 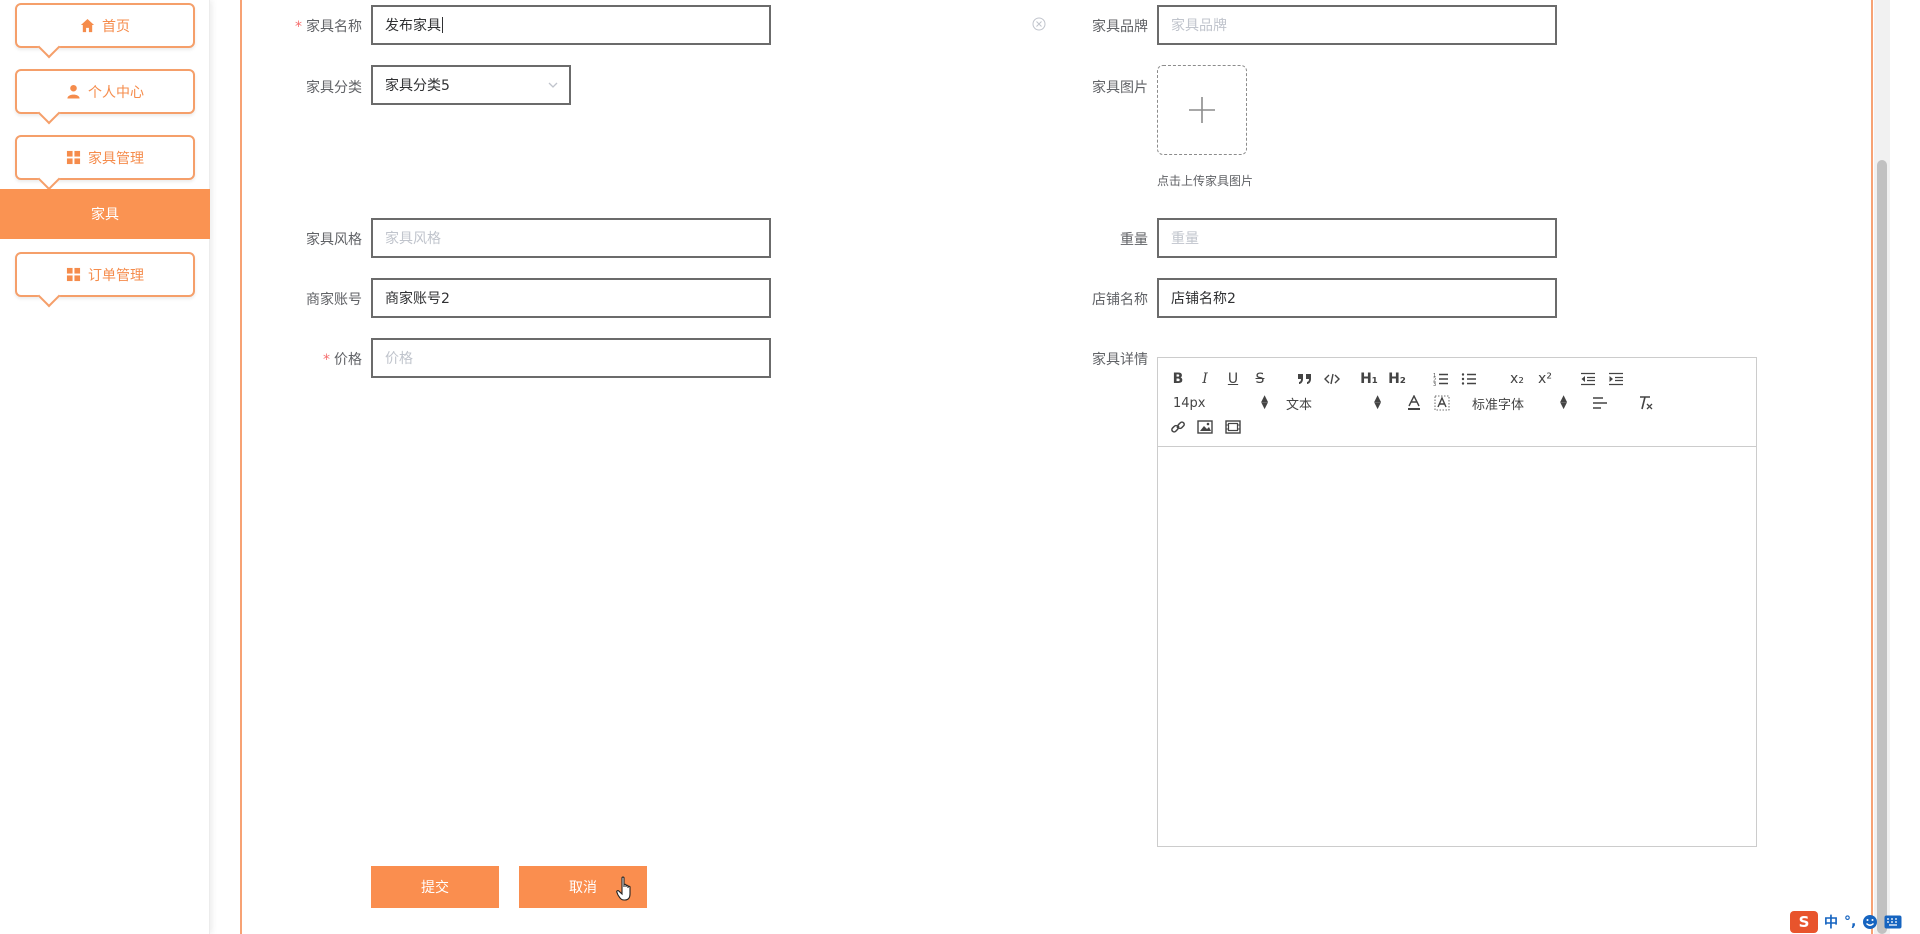 I want to click on scrollbar-thumb, so click(x=1882, y=547).